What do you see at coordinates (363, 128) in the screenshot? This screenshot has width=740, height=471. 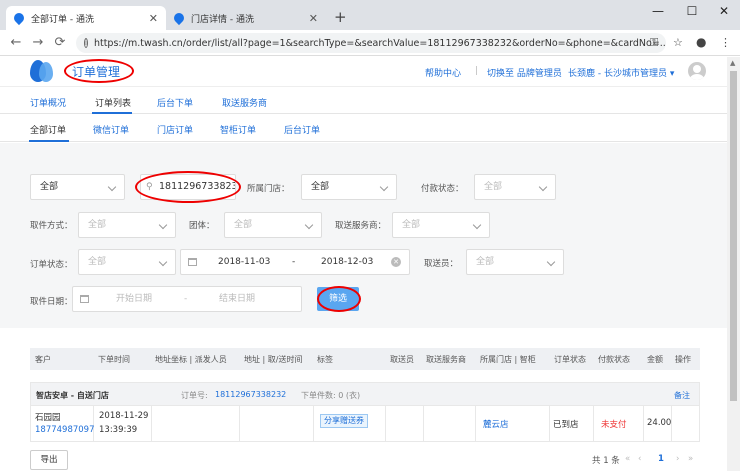 I see `secondary-nav: 全部订单 微信订单 门店订单 智柜订单 后台订单` at bounding box center [363, 128].